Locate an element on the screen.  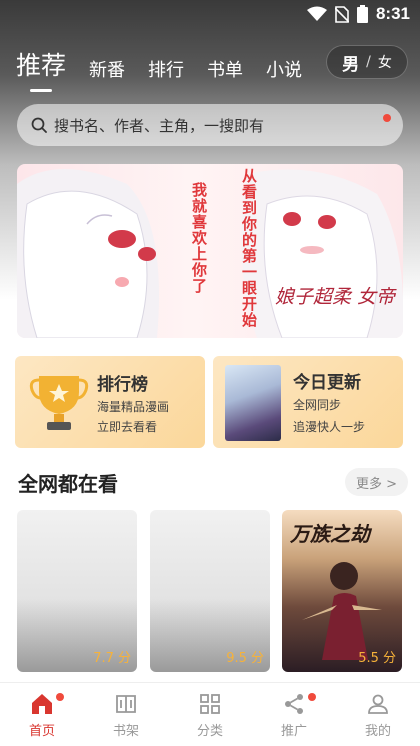
search-notification-dot is located at coordinates (387, 118).